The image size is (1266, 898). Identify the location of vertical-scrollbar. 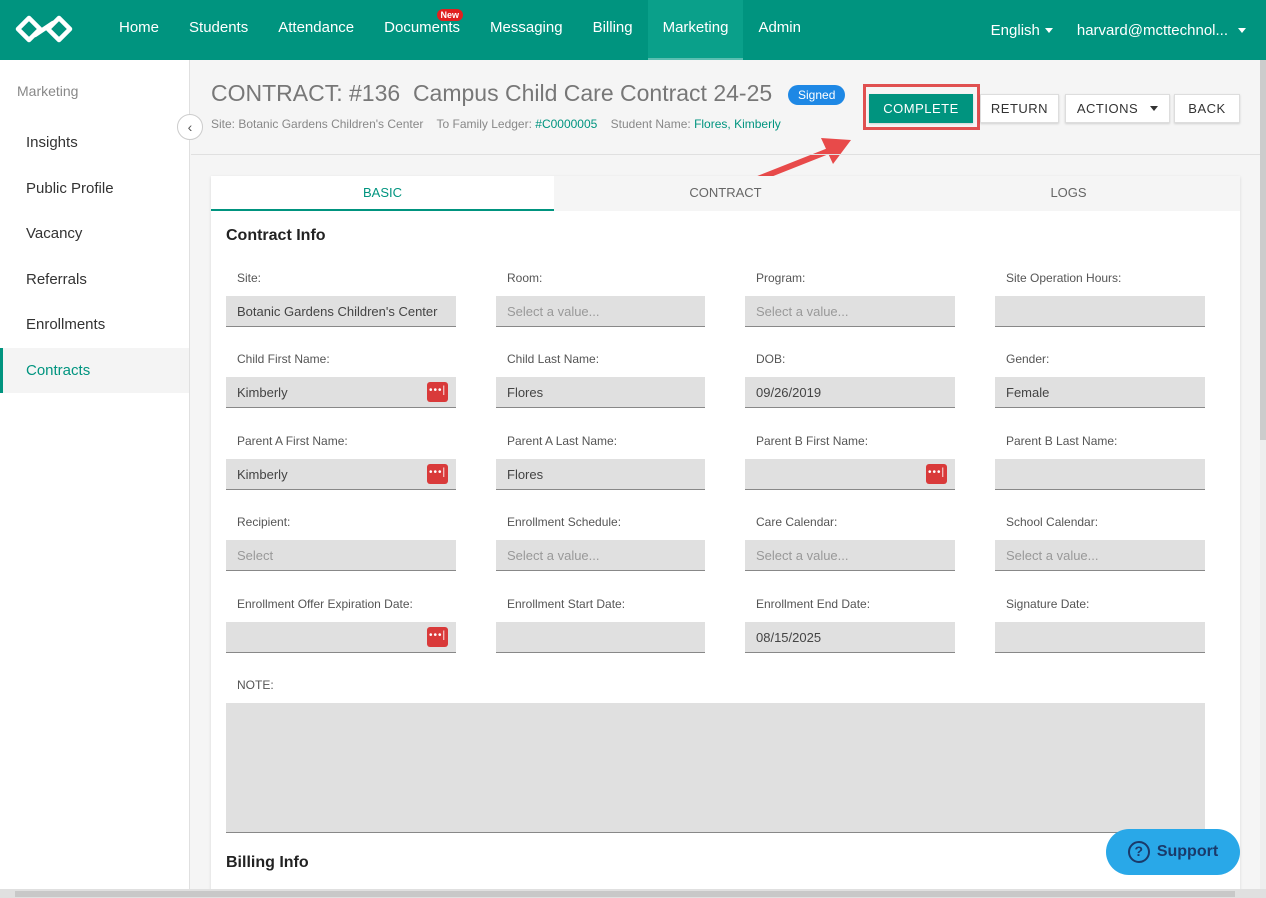
(1263, 479).